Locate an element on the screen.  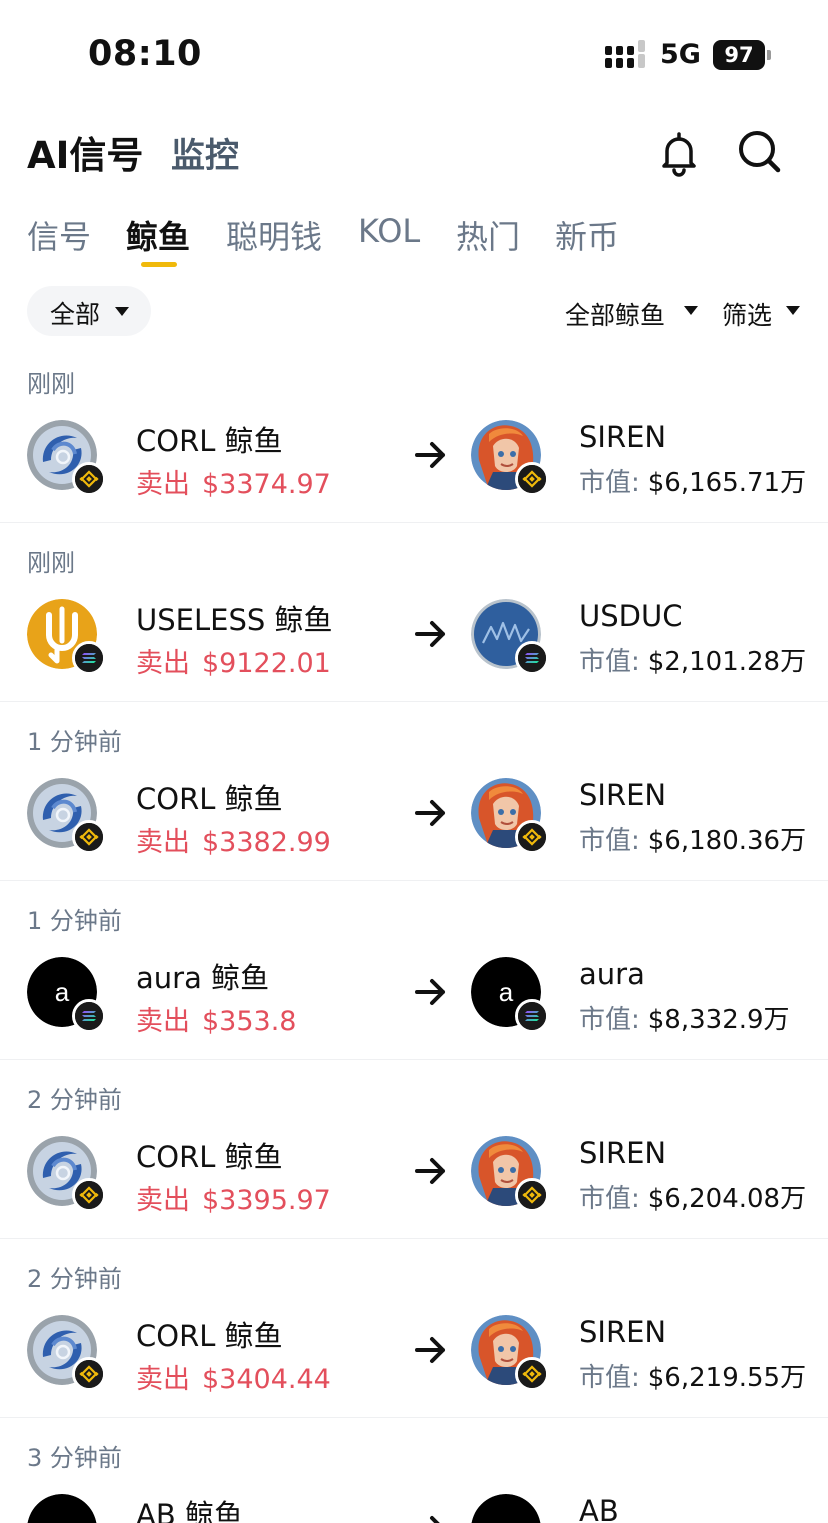
amount-value: $3395.97 is located at coordinates (266, 1200).